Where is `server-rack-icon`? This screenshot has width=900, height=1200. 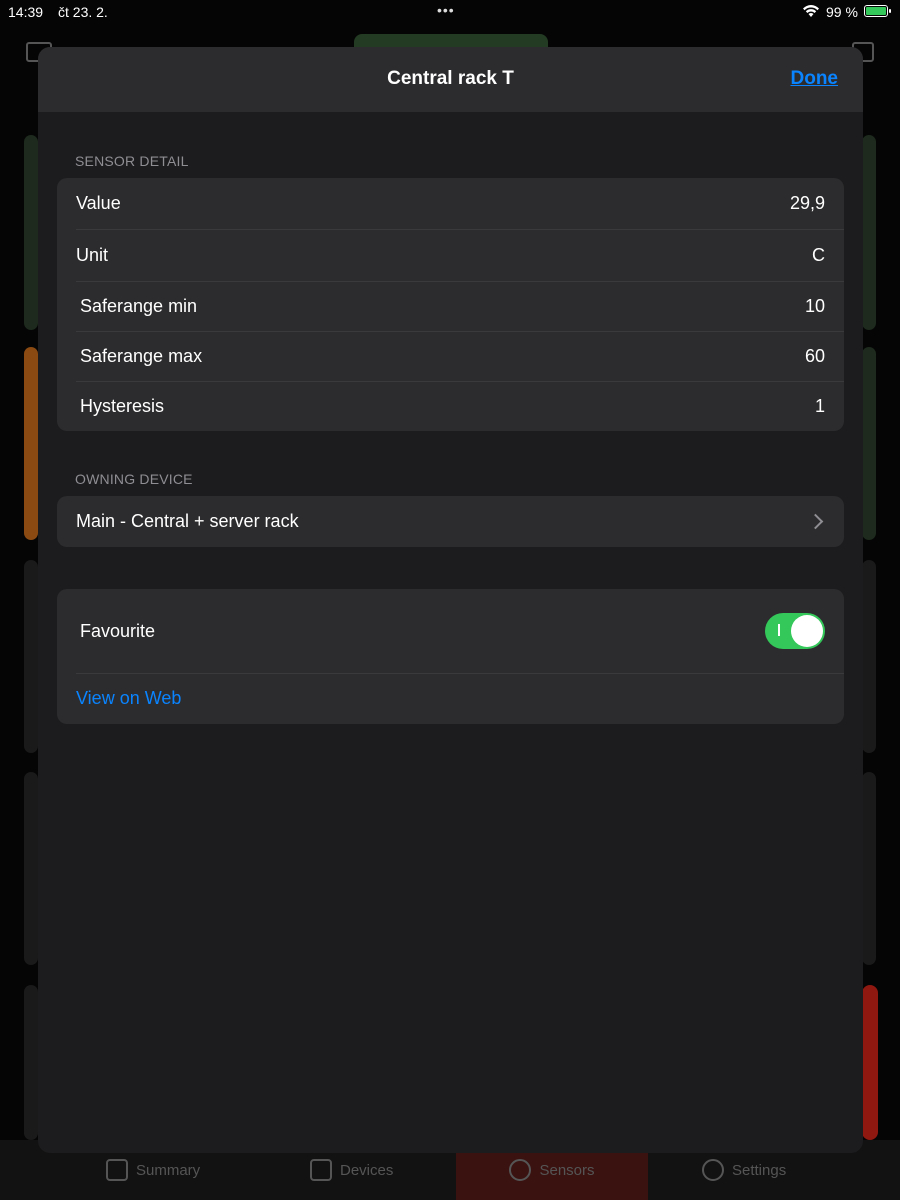 server-rack-icon is located at coordinates (321, 1170).